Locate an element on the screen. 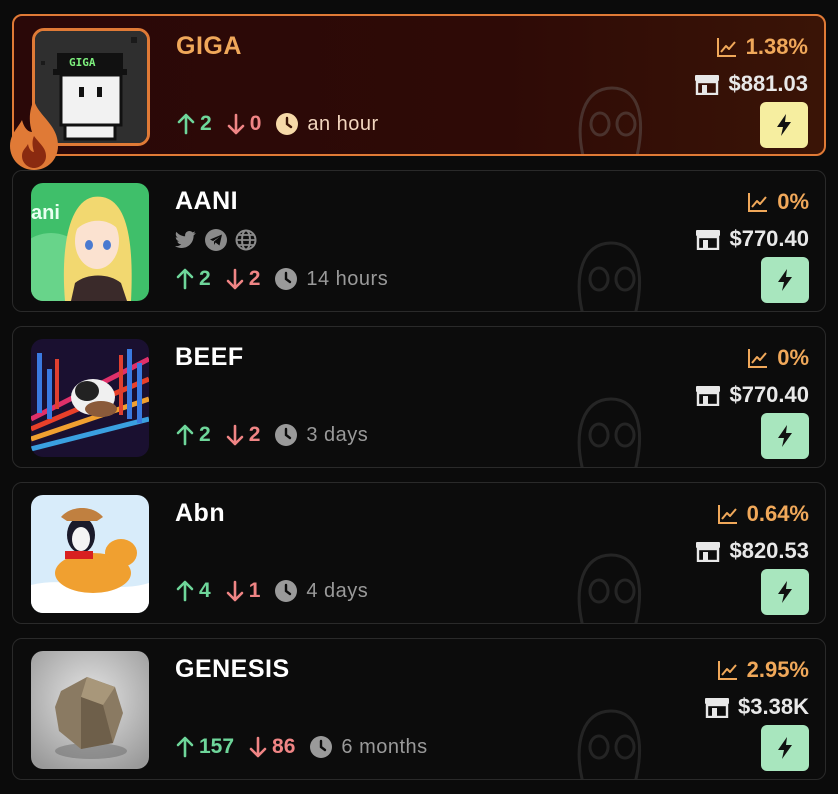 Image resolution: width=838 pixels, height=794 pixels. market-cap: $881.03 is located at coordinates (751, 84).